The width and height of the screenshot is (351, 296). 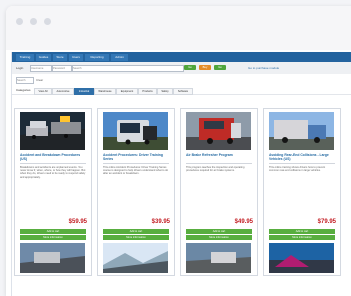 What do you see at coordinates (63, 91) in the screenshot?
I see `category-automotive: Automotive` at bounding box center [63, 91].